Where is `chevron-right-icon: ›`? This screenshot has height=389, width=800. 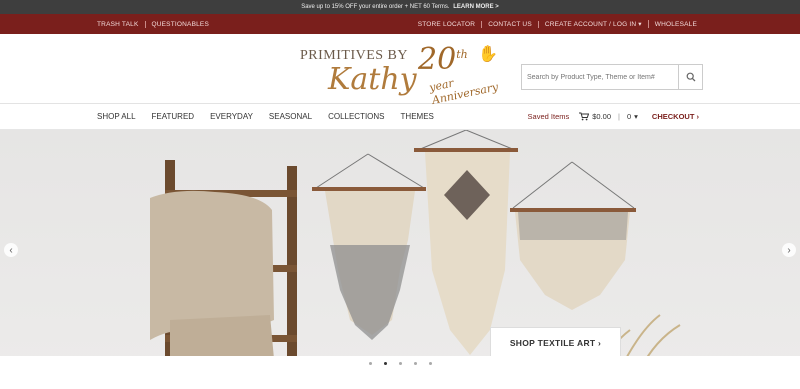 chevron-right-icon: › is located at coordinates (789, 250).